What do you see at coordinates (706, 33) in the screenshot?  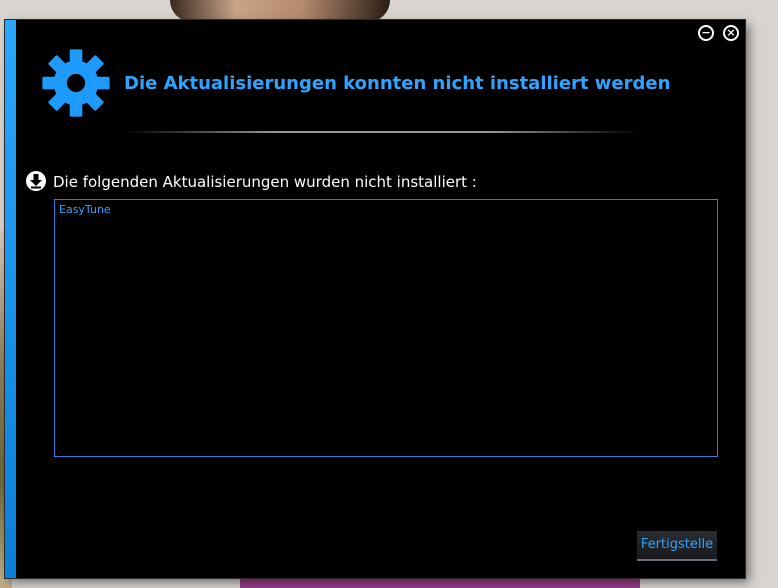 I see `minimize-icon: −` at bounding box center [706, 33].